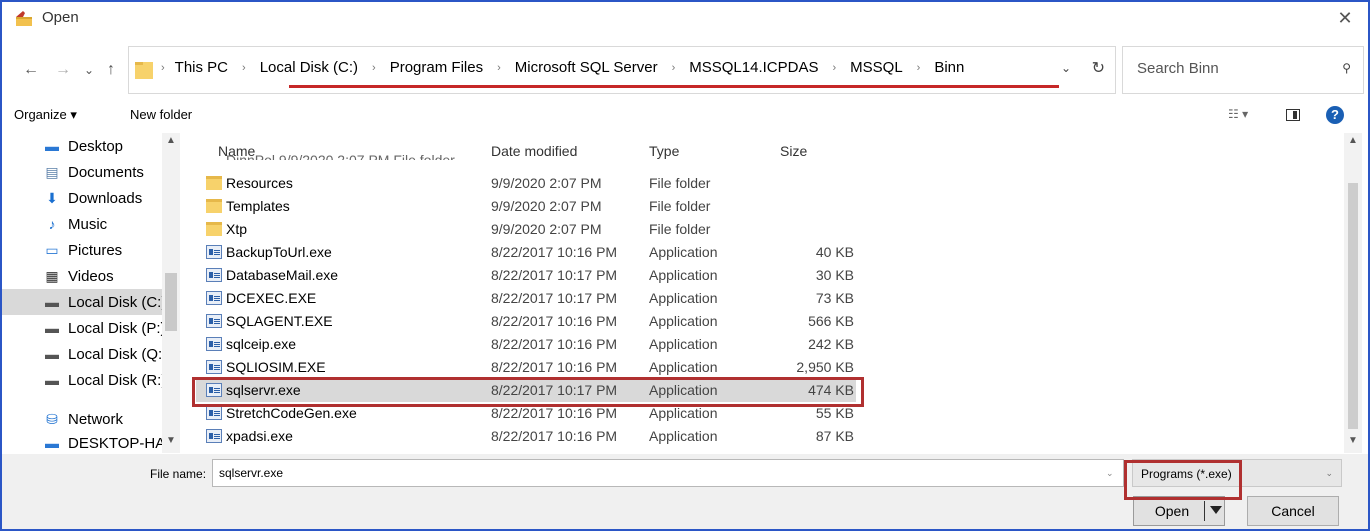  I want to click on back-arrow-icon: ←, so click(31, 69).